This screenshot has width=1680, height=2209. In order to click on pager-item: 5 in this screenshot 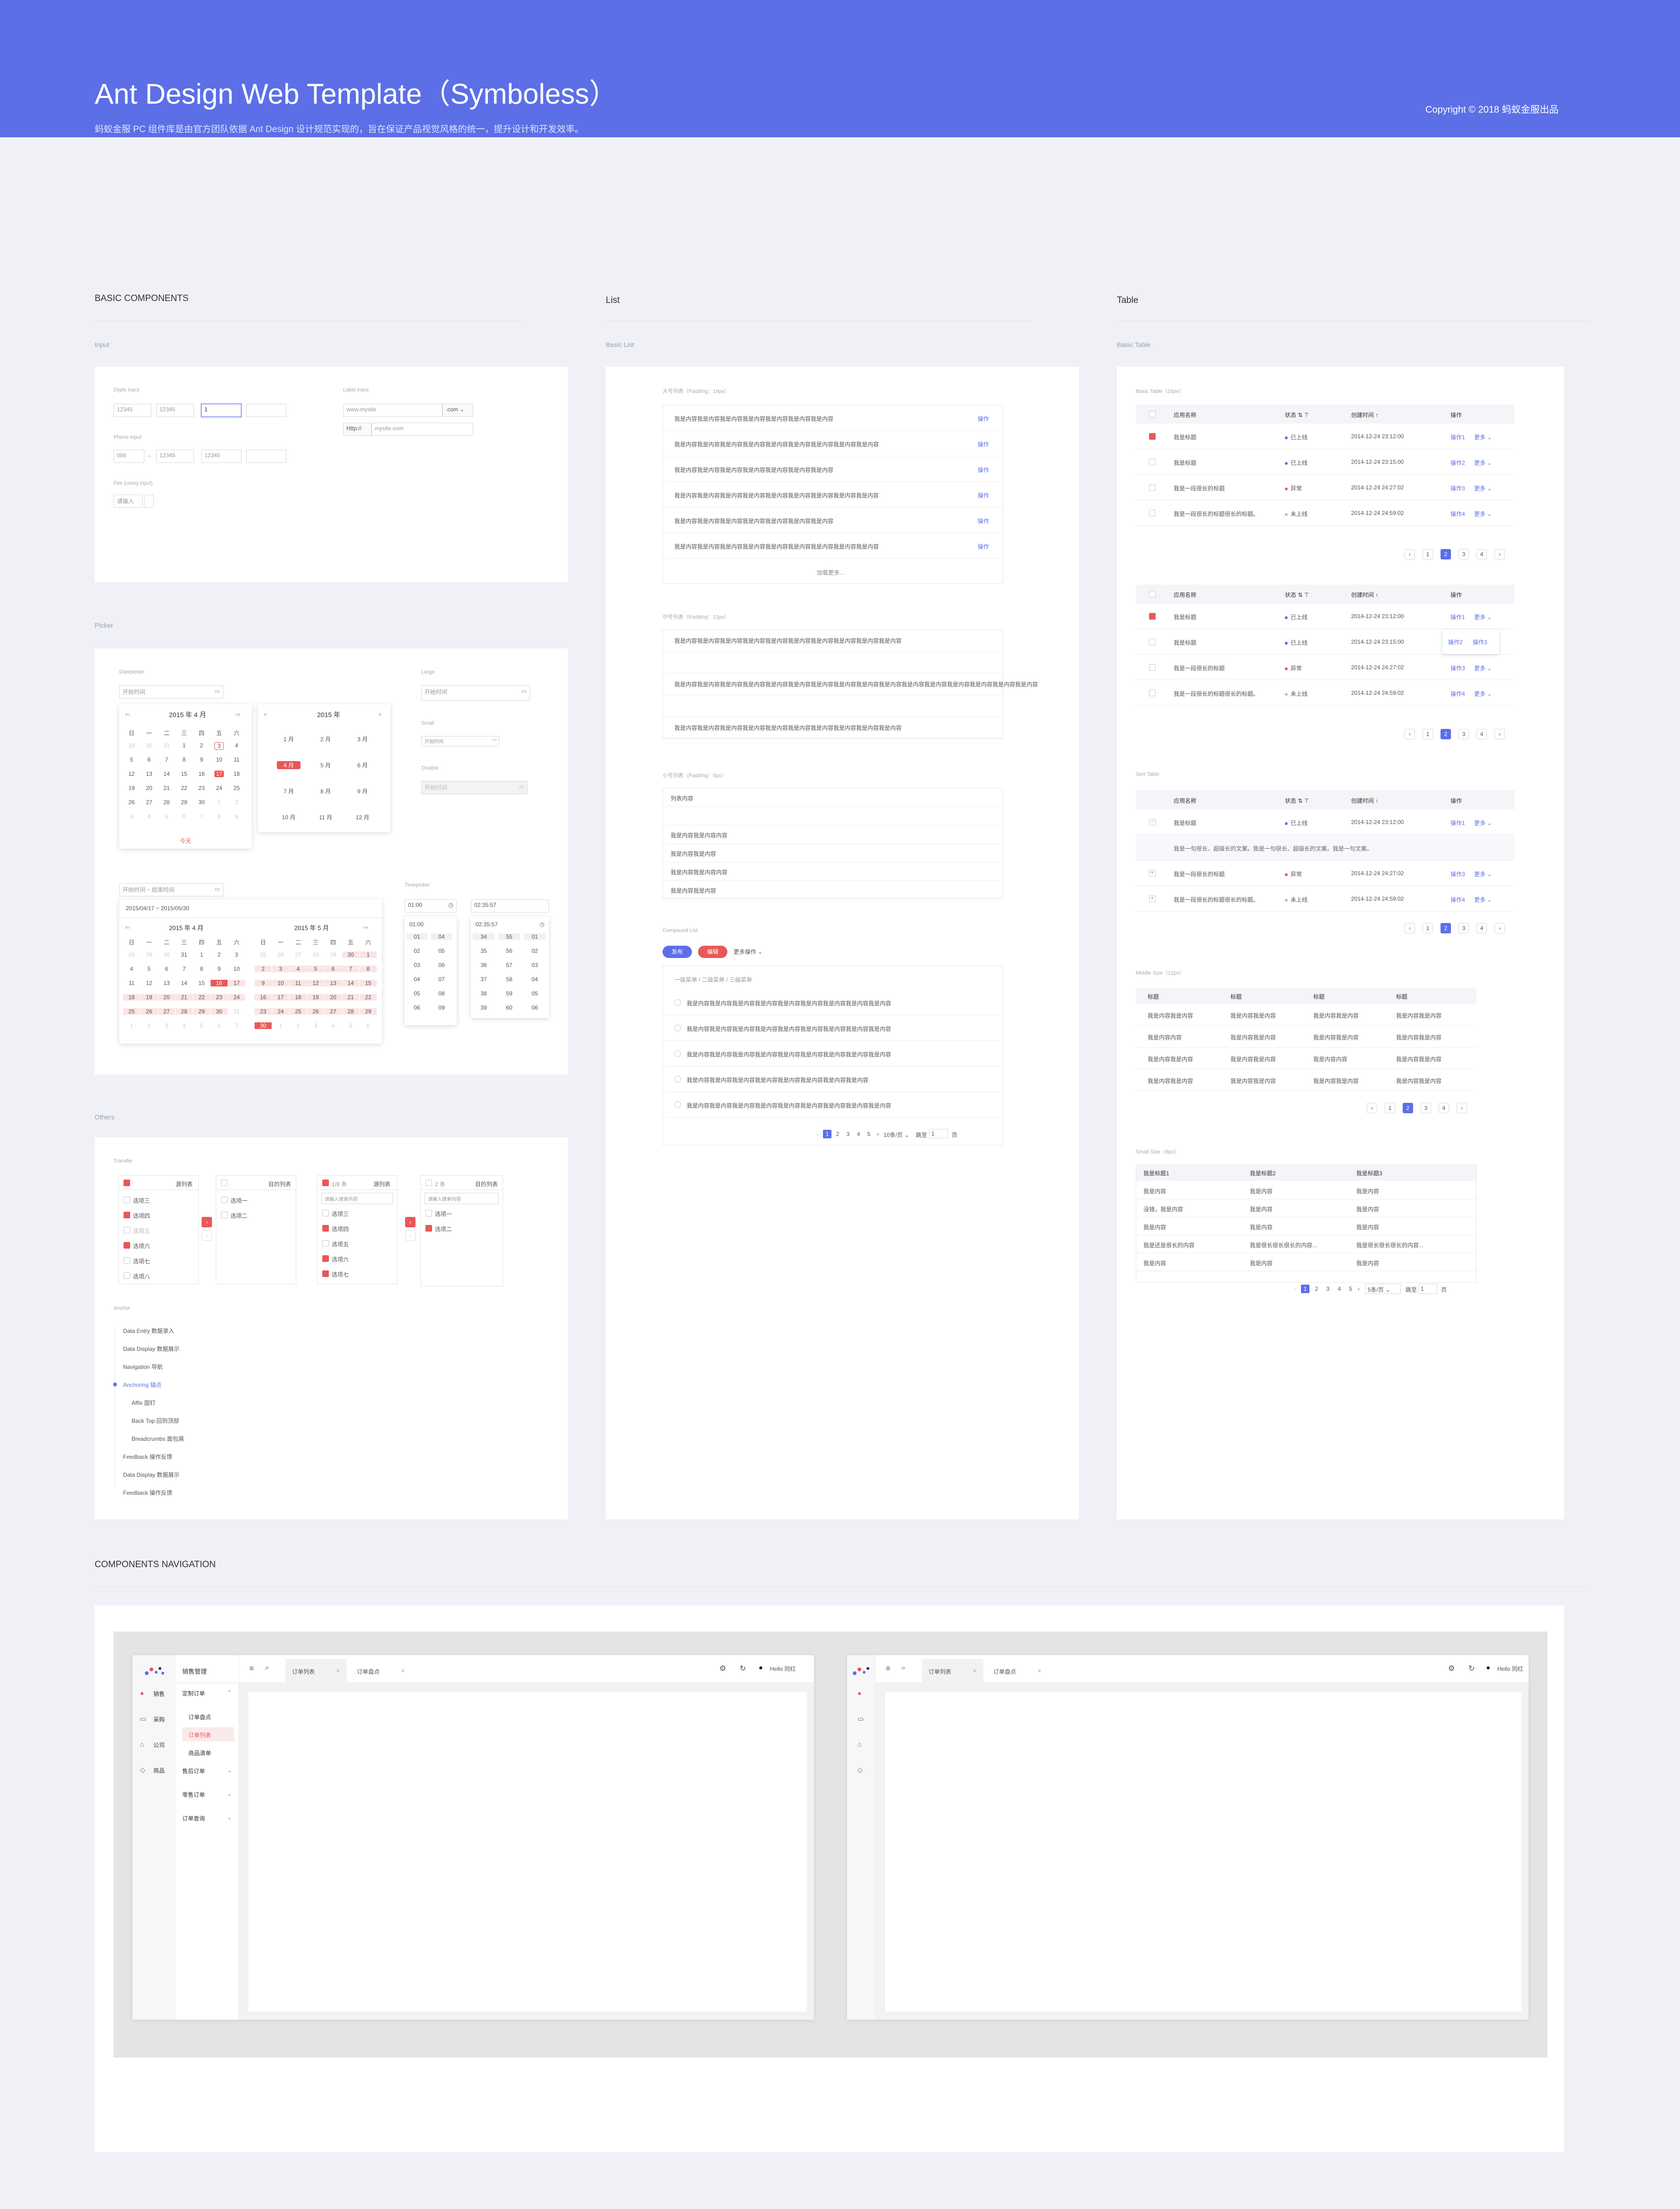, I will do `click(869, 1134)`.